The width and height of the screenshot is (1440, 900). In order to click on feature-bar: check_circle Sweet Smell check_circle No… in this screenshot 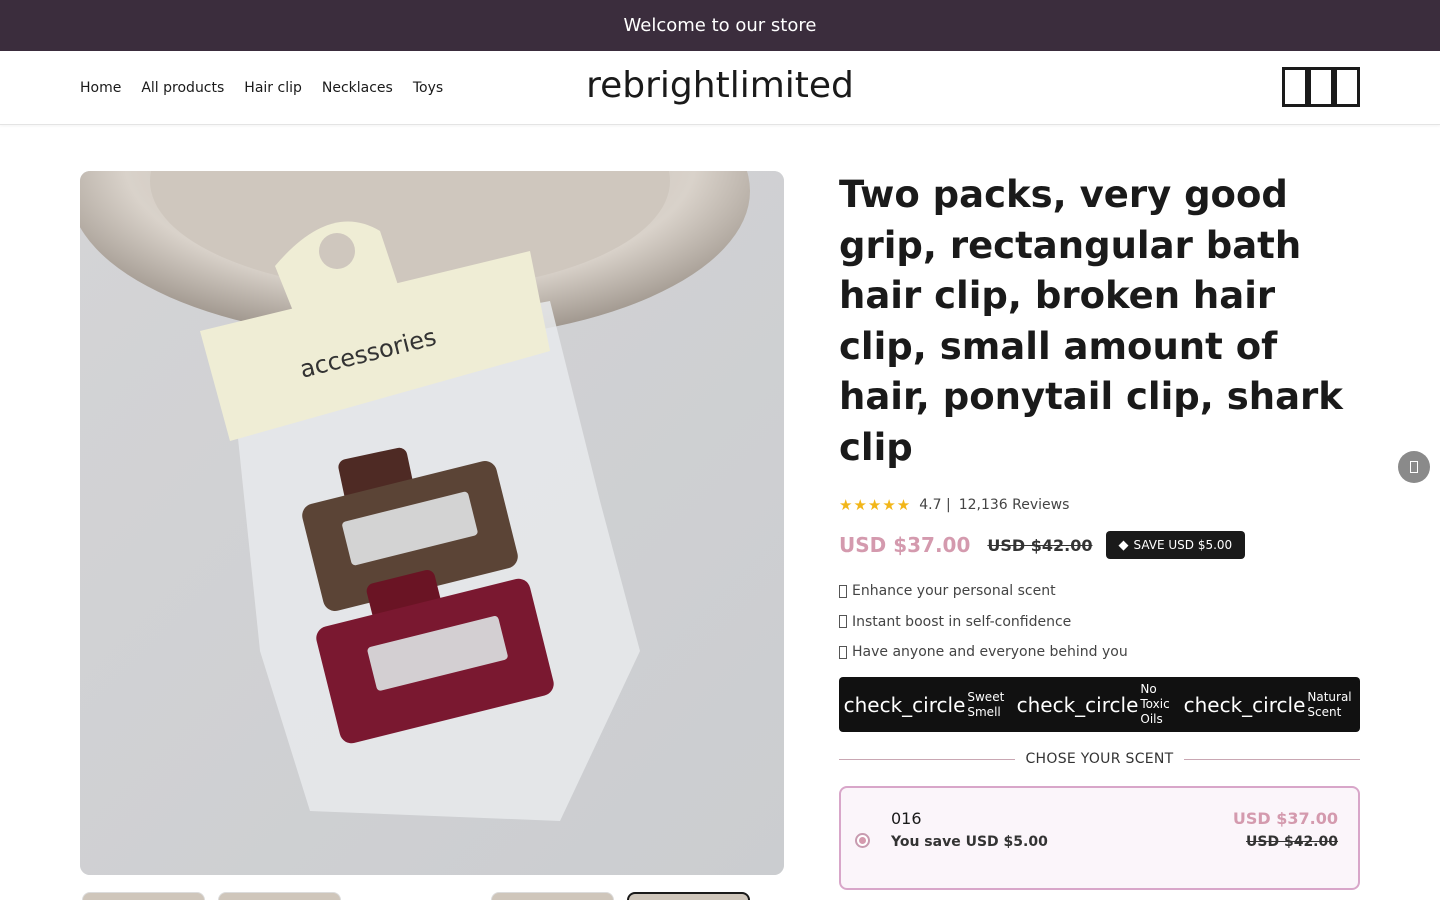, I will do `click(1099, 704)`.